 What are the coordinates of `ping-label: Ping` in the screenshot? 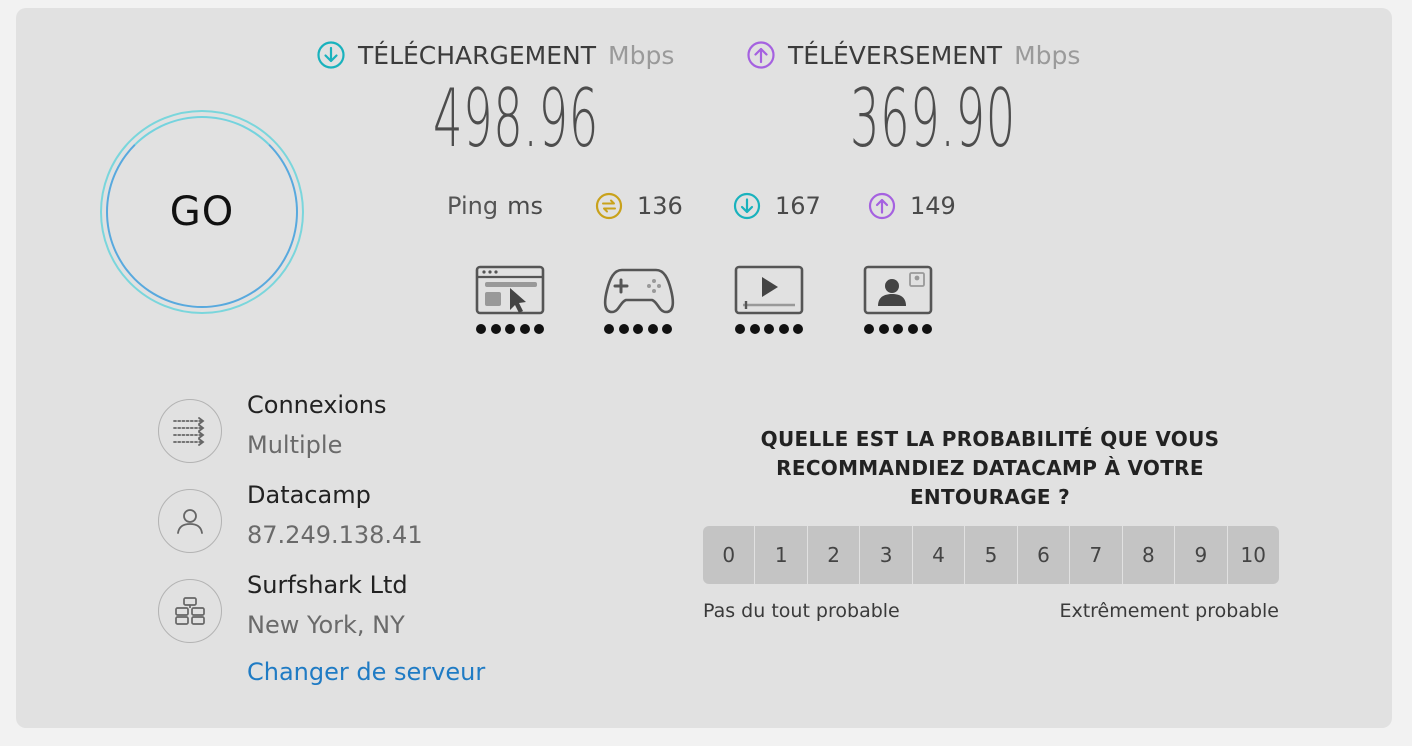 It's located at (473, 206).